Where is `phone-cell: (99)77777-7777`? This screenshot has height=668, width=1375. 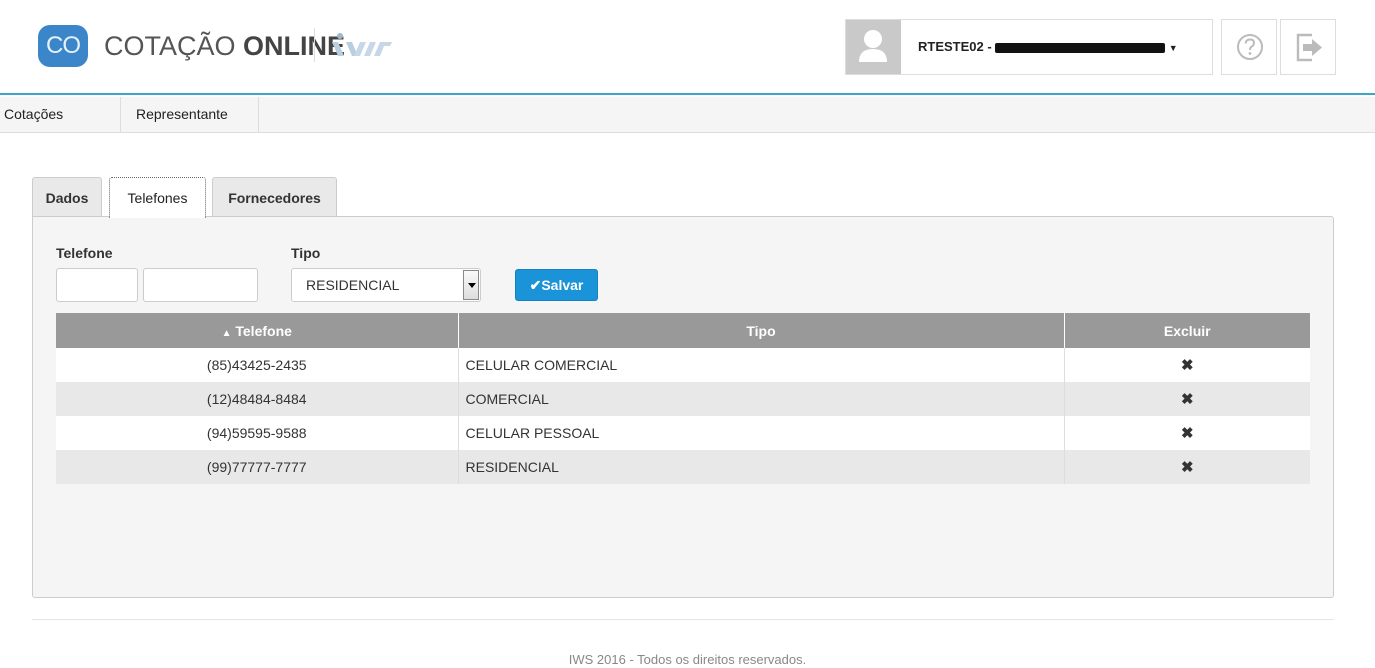
phone-cell: (99)77777-7777 is located at coordinates (257, 467).